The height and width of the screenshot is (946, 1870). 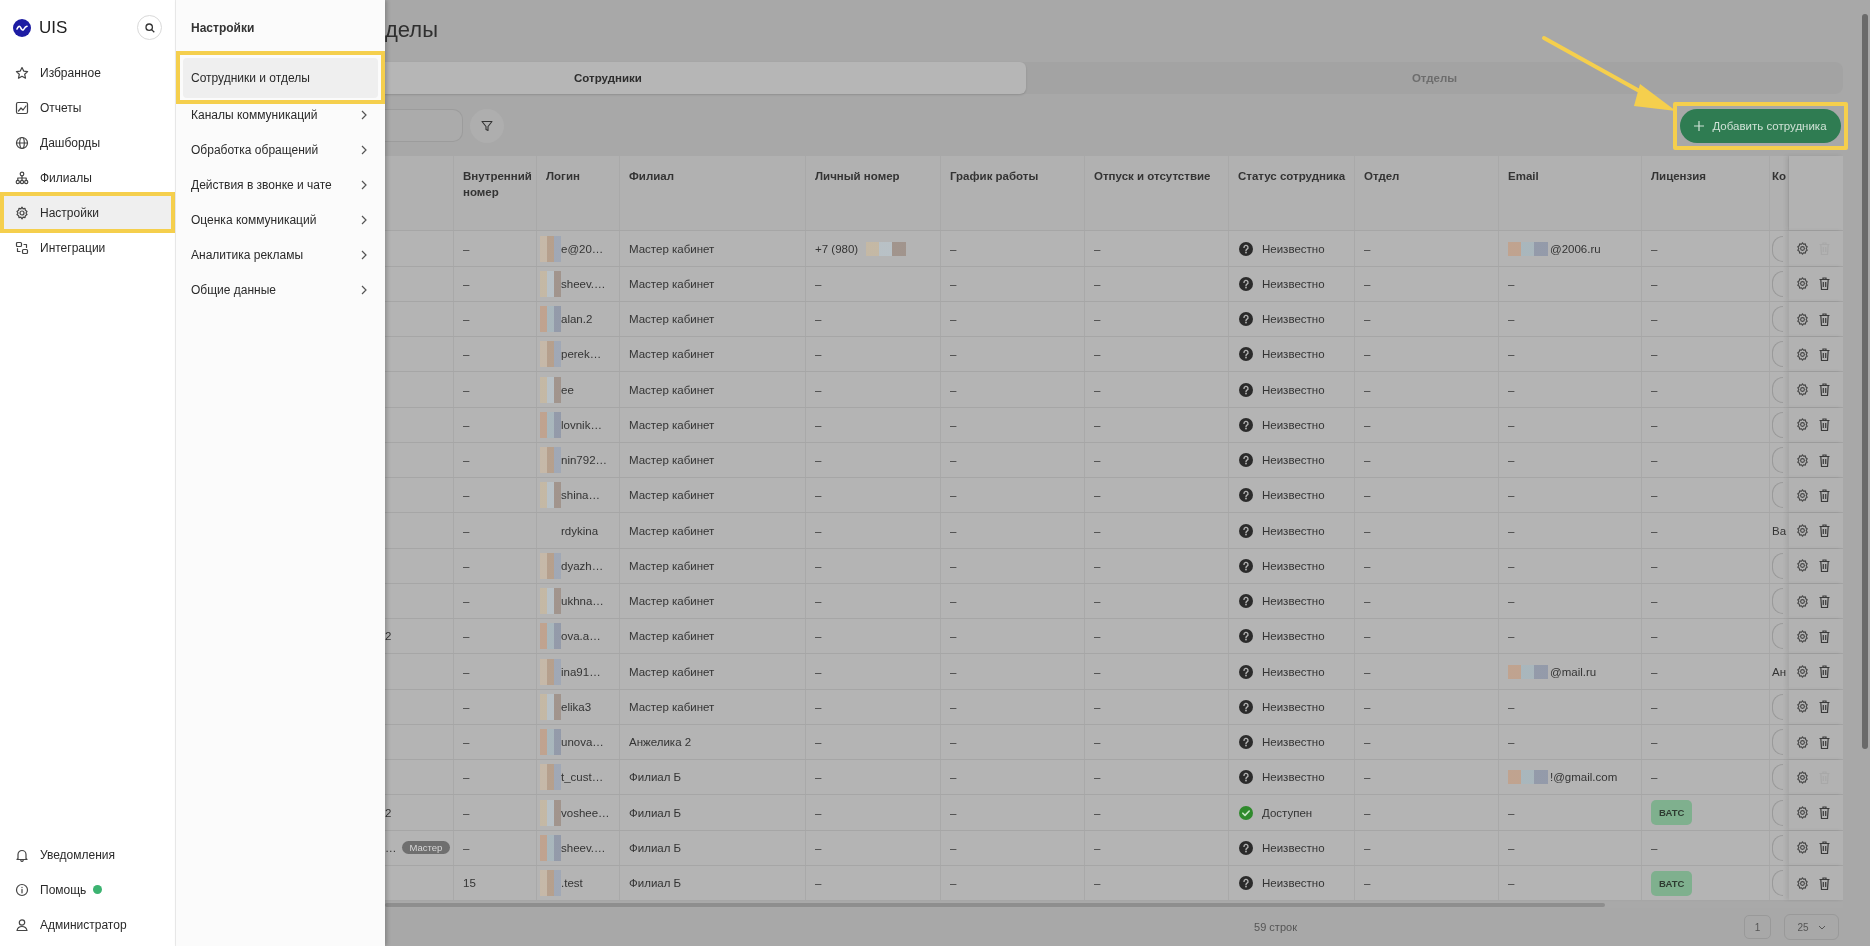 I want to click on submenu-item: Общие данные, so click(x=280, y=289).